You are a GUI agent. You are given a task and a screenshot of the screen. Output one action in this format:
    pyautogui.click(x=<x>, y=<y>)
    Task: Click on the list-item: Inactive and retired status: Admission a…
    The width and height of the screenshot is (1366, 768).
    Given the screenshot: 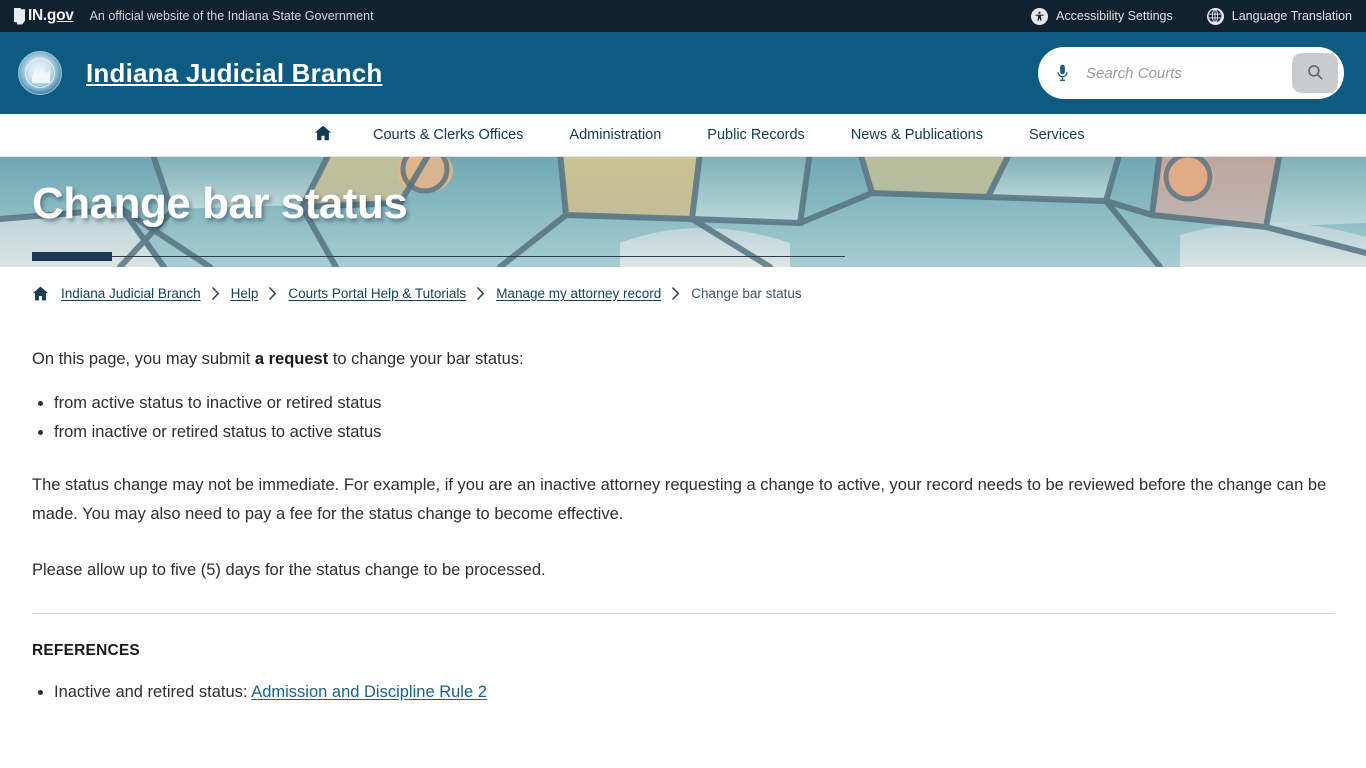 What is the action you would take?
    pyautogui.click(x=694, y=692)
    